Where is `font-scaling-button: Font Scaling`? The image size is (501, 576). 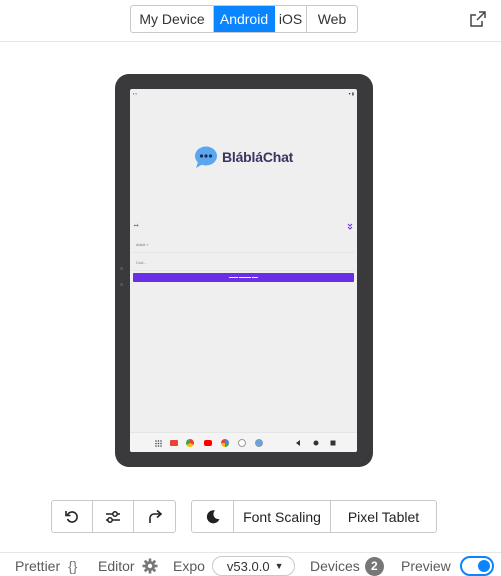
font-scaling-button: Font Scaling is located at coordinates (282, 516).